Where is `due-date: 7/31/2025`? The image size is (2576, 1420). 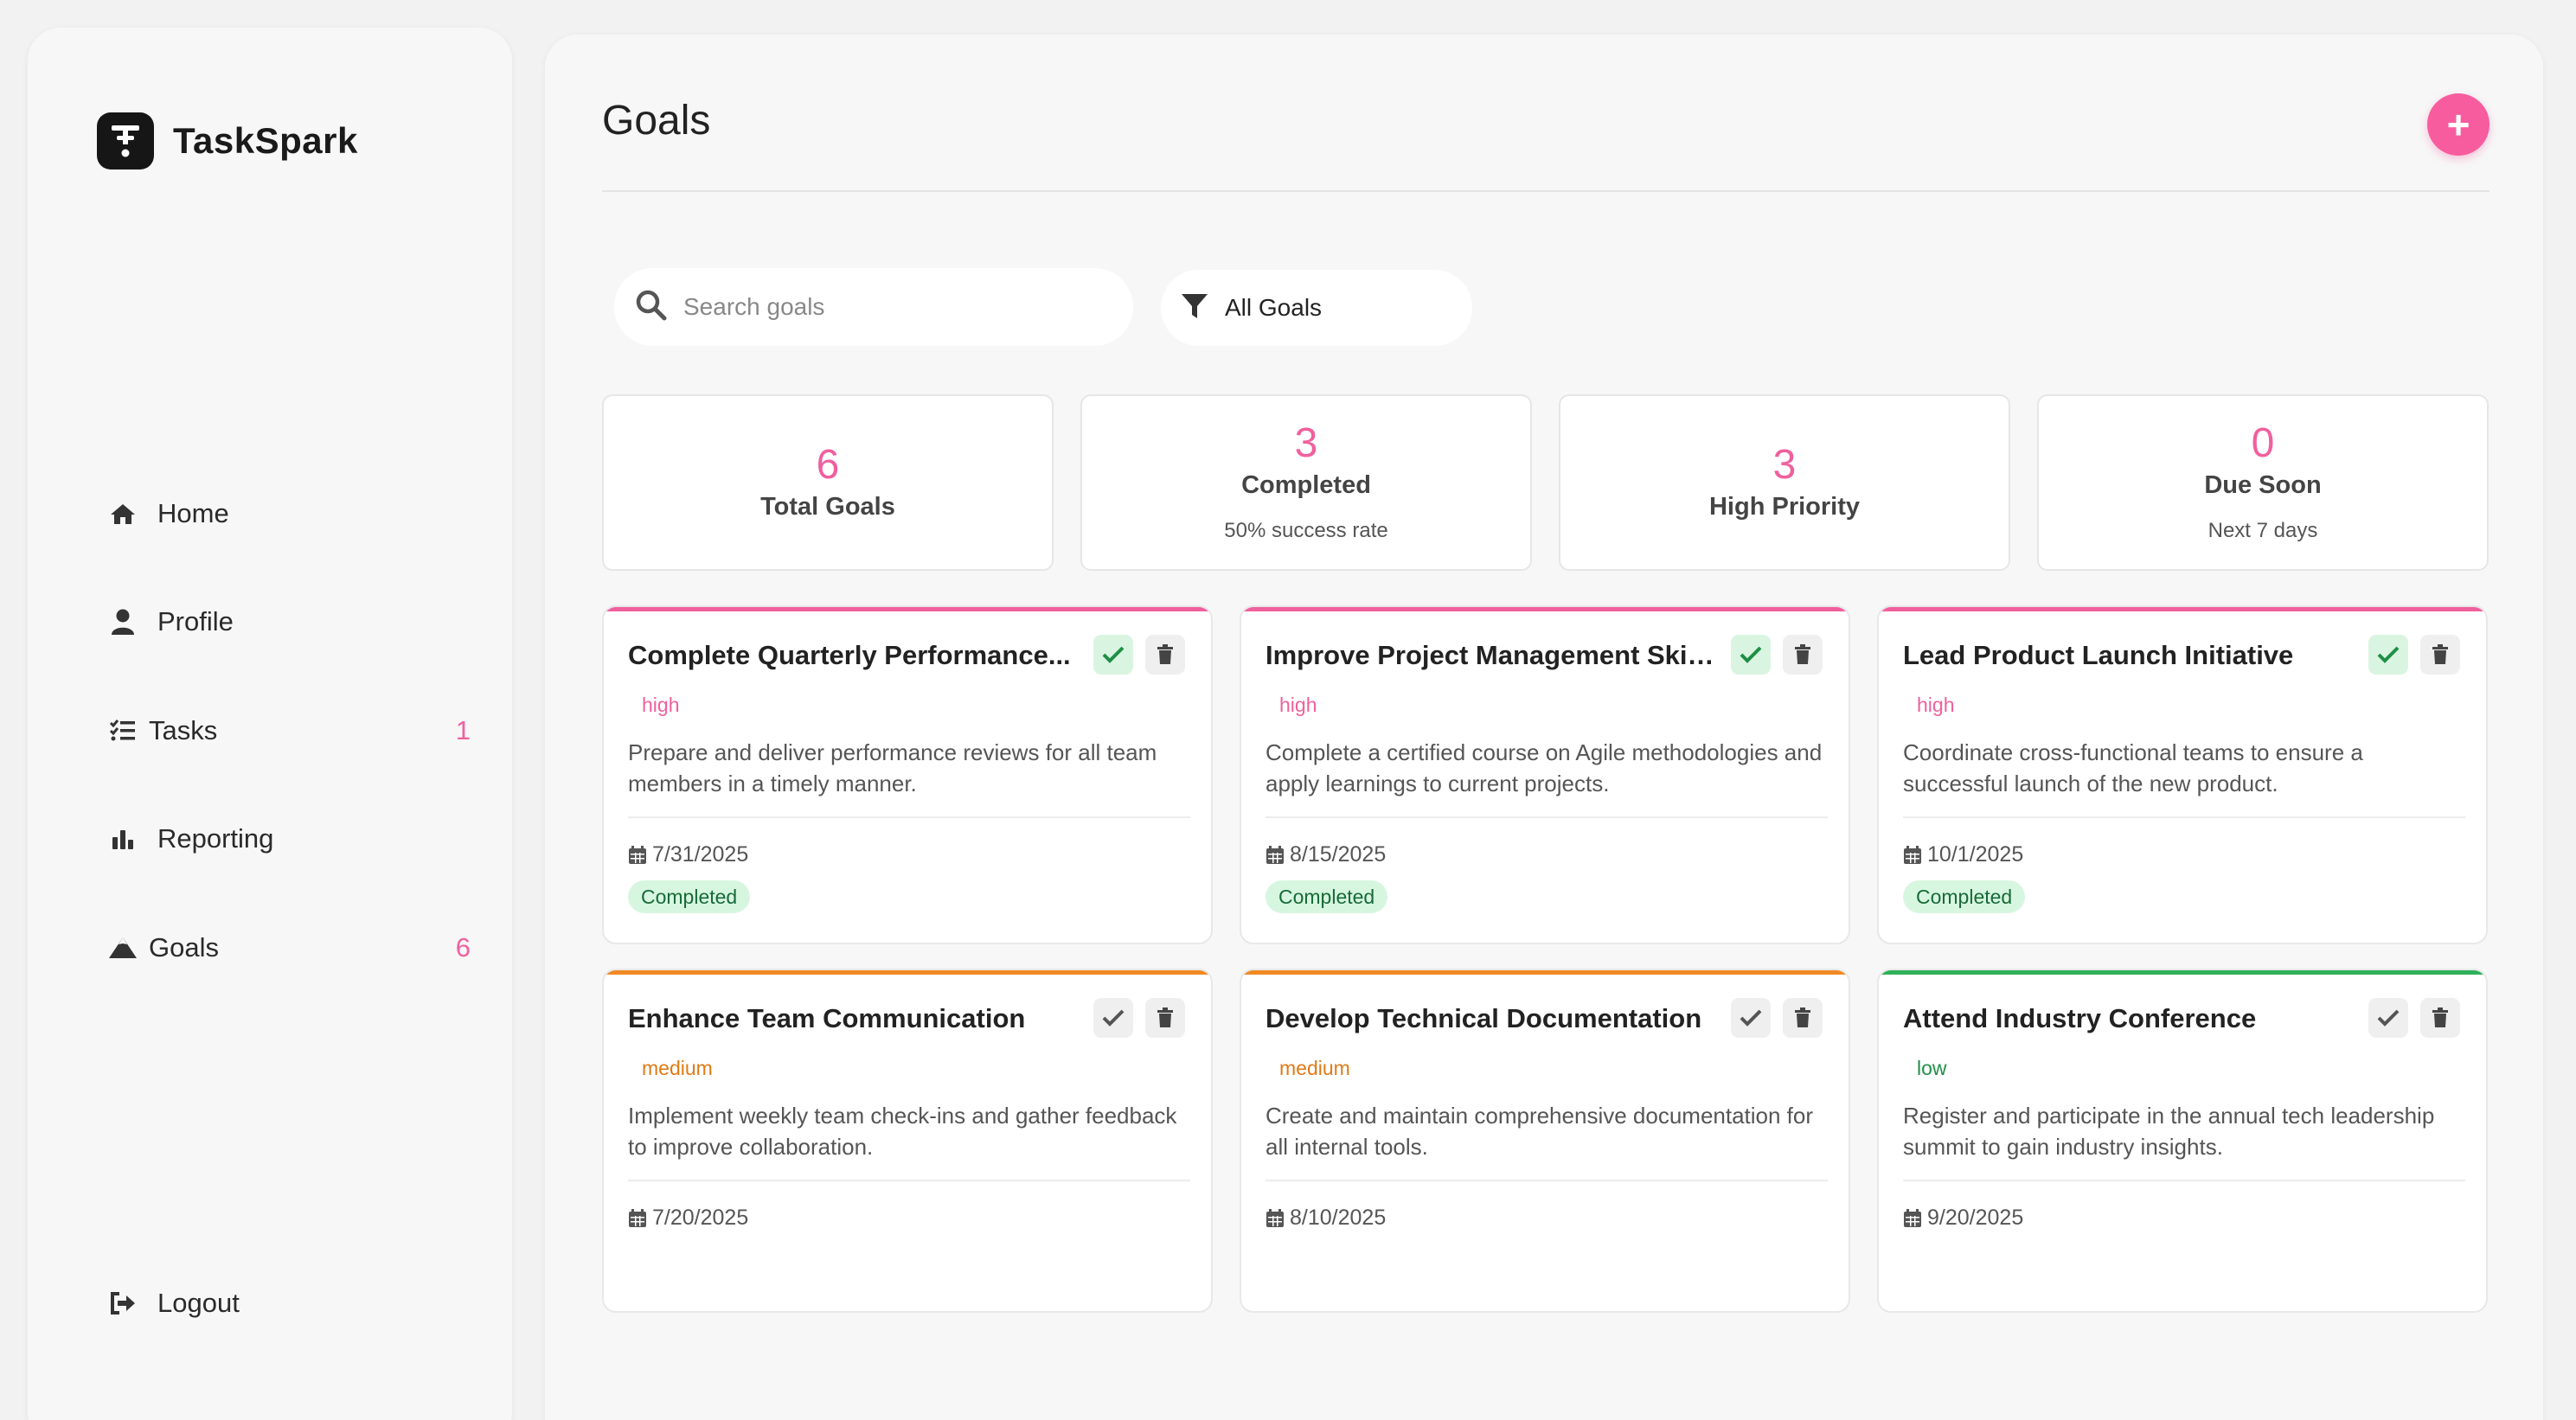 due-date: 7/31/2025 is located at coordinates (688, 854).